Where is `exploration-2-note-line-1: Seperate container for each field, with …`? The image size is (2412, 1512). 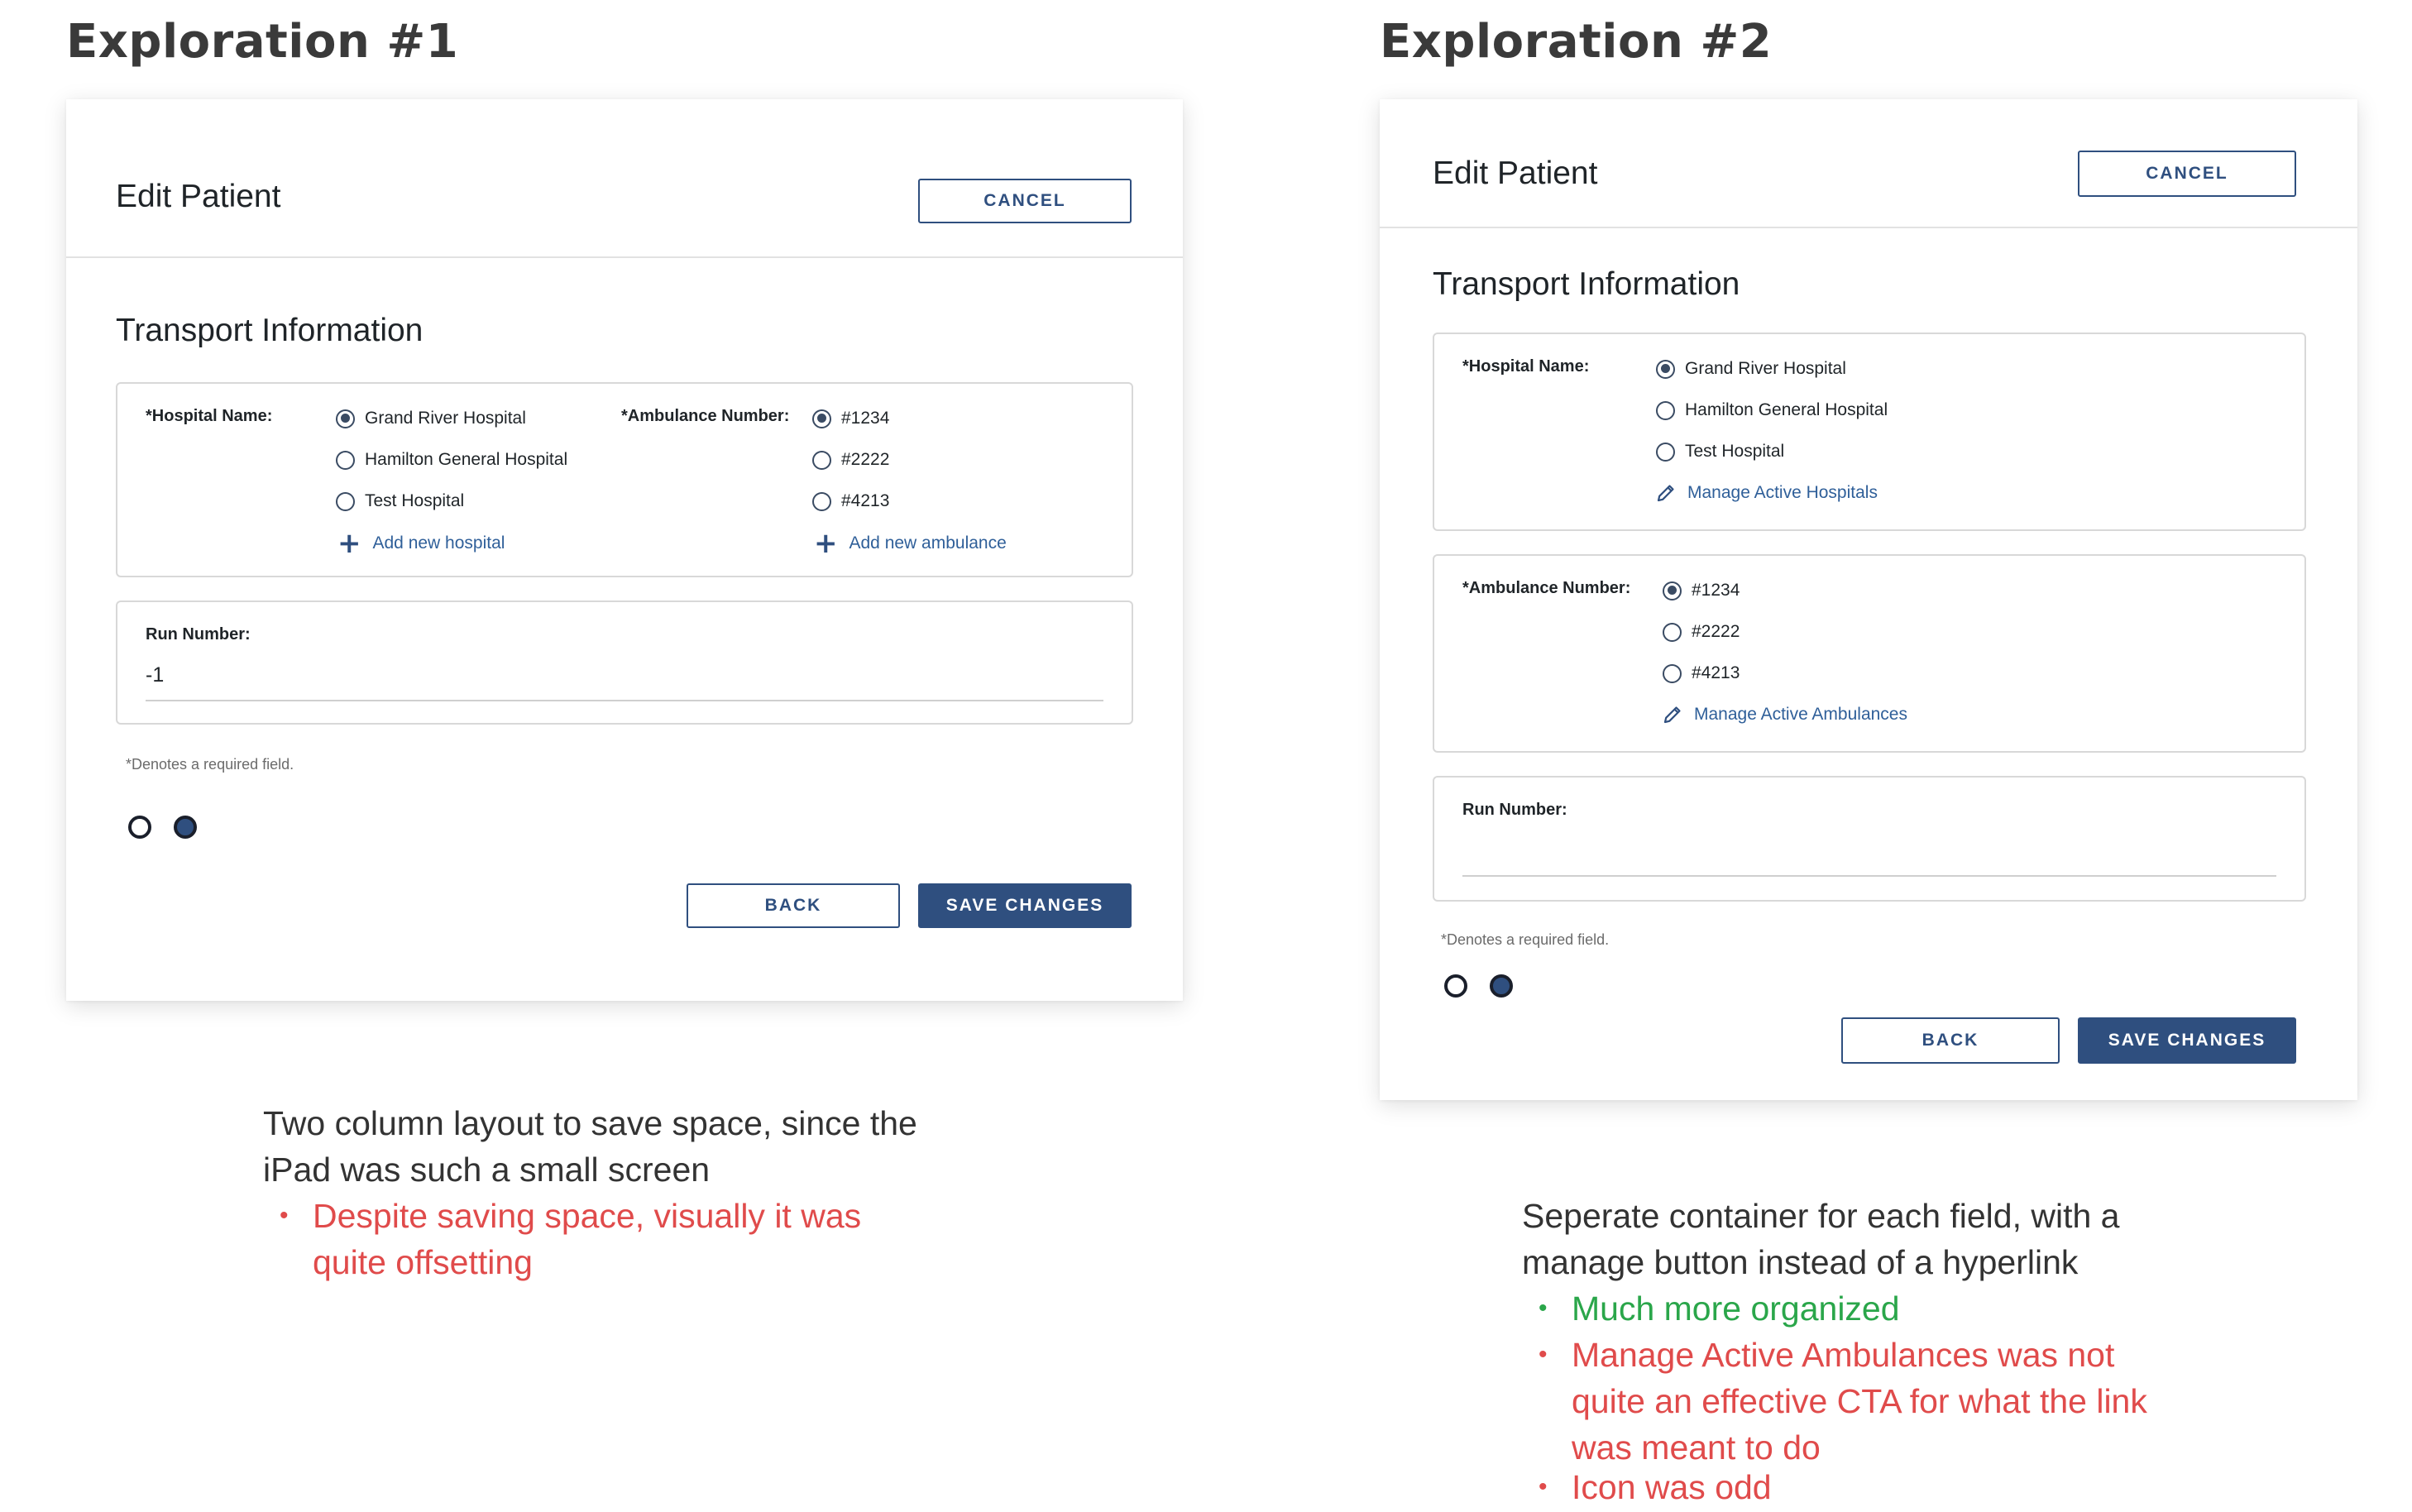 exploration-2-note-line-1: Seperate container for each field, with … is located at coordinates (1821, 1216).